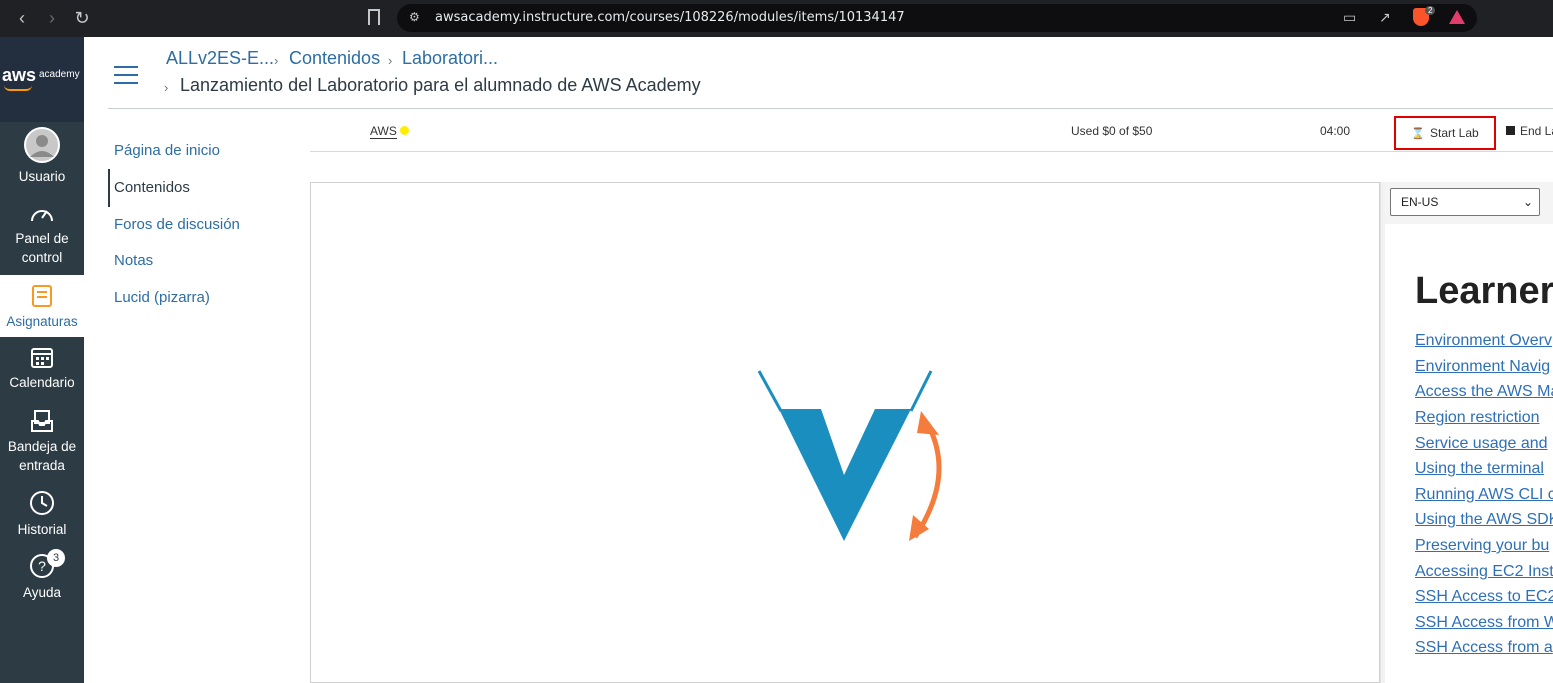 This screenshot has width=1553, height=683. Describe the element at coordinates (404, 130) in the screenshot. I see `lab-status-indicator` at that location.